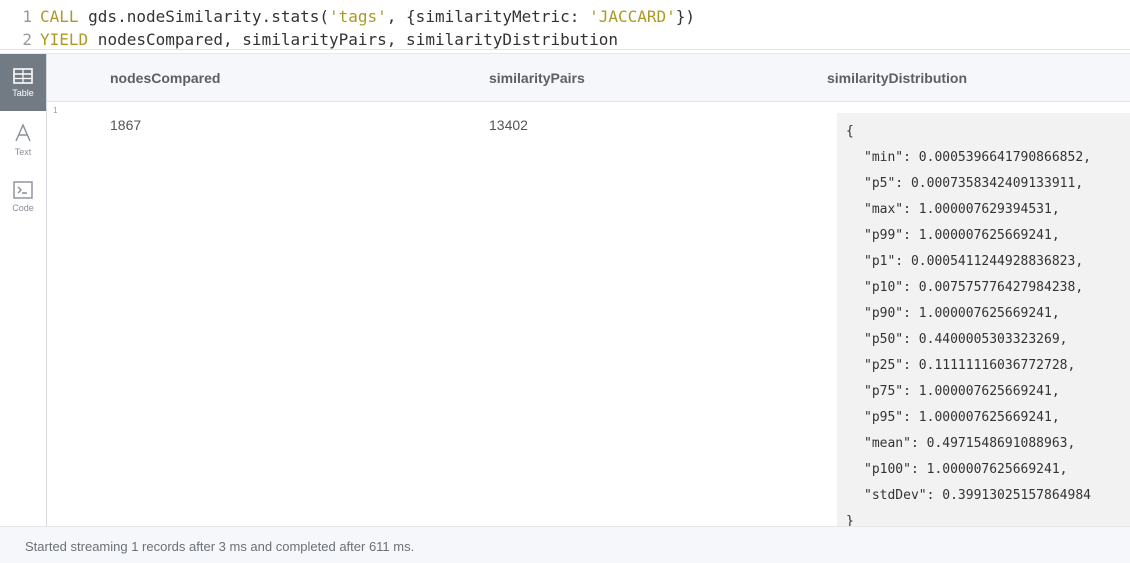 Image resolution: width=1130 pixels, height=563 pixels. What do you see at coordinates (850, 520) in the screenshot?
I see `json-close-brace: }` at bounding box center [850, 520].